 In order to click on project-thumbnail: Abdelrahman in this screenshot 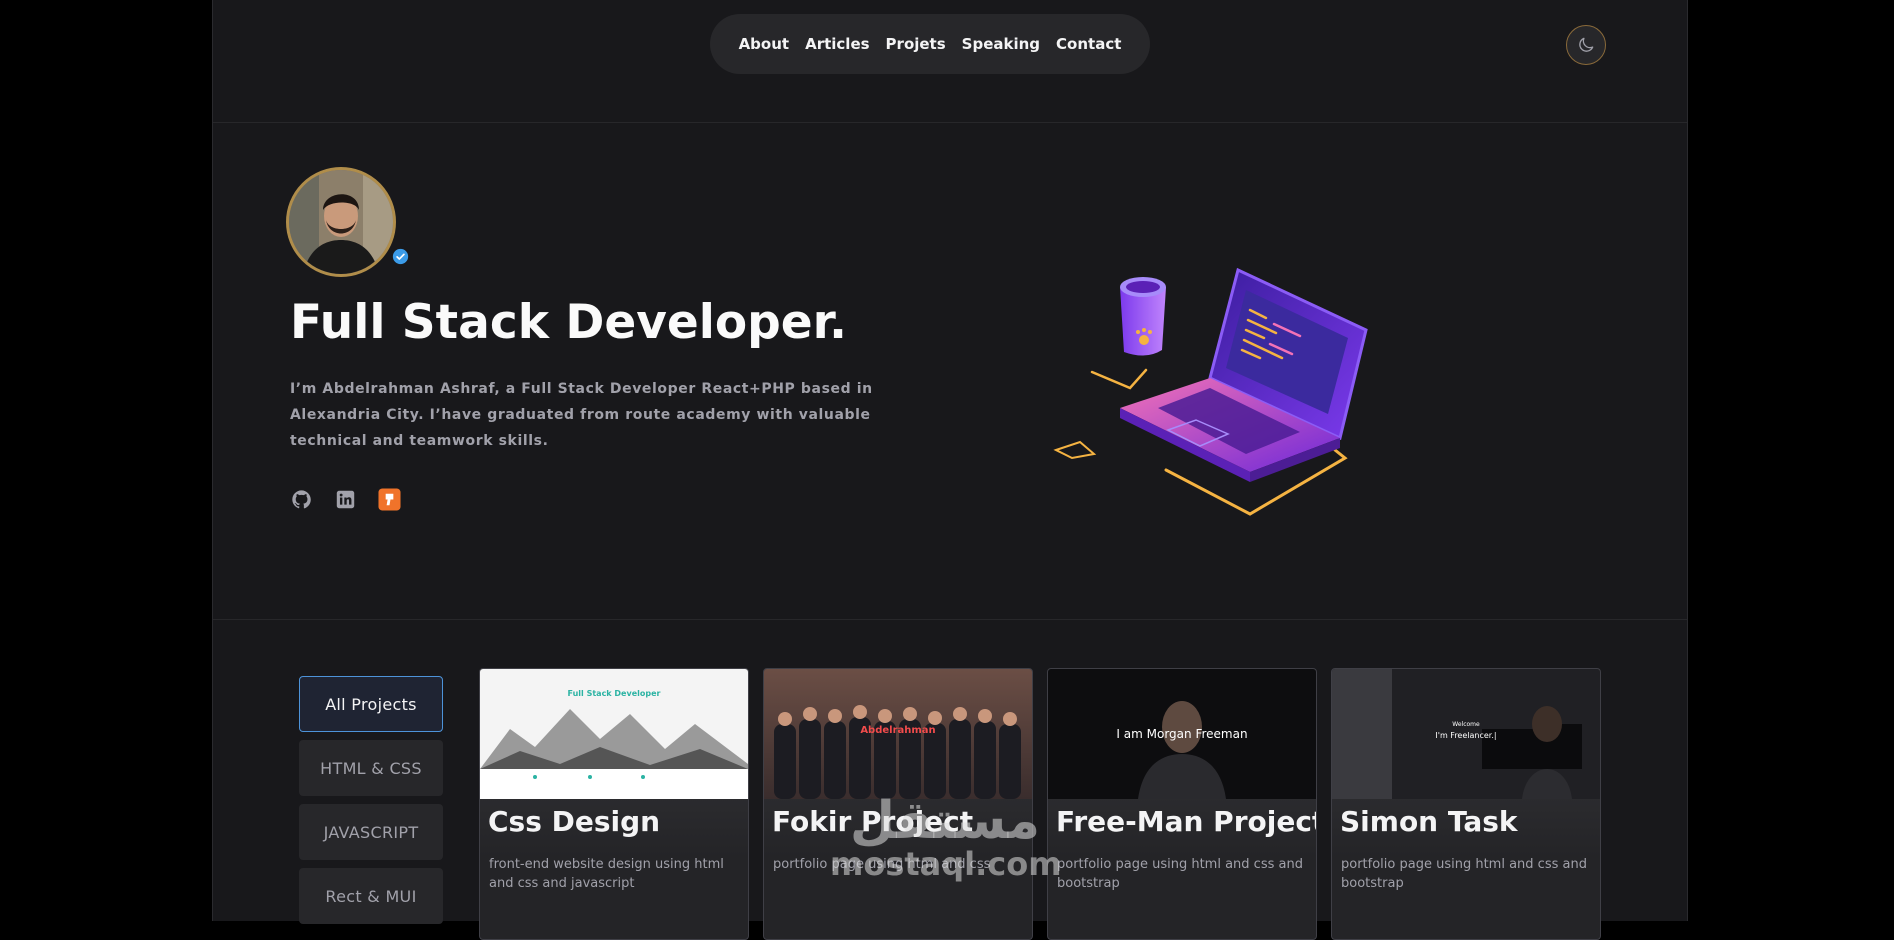, I will do `click(898, 734)`.